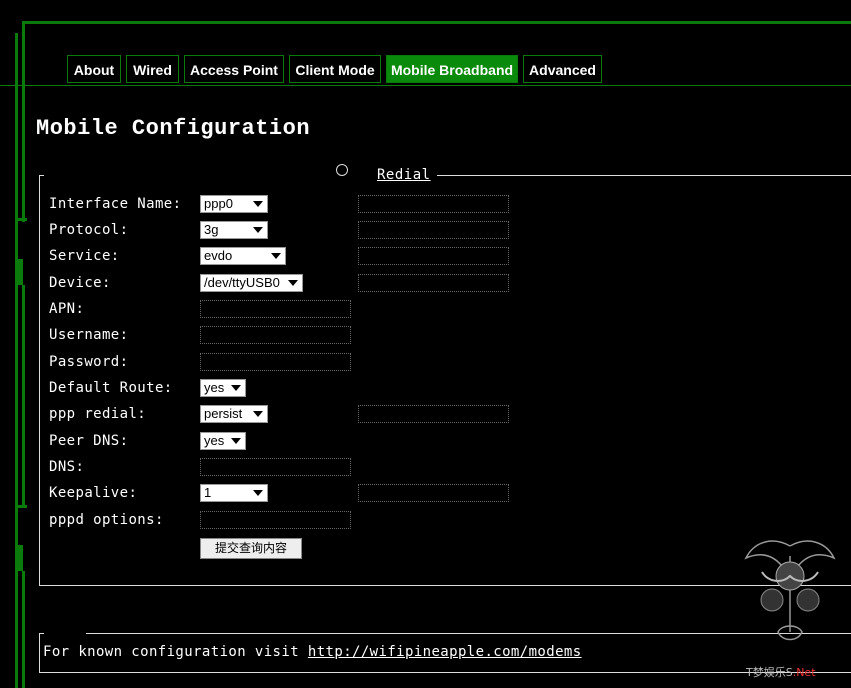  What do you see at coordinates (275, 335) in the screenshot?
I see `username-input` at bounding box center [275, 335].